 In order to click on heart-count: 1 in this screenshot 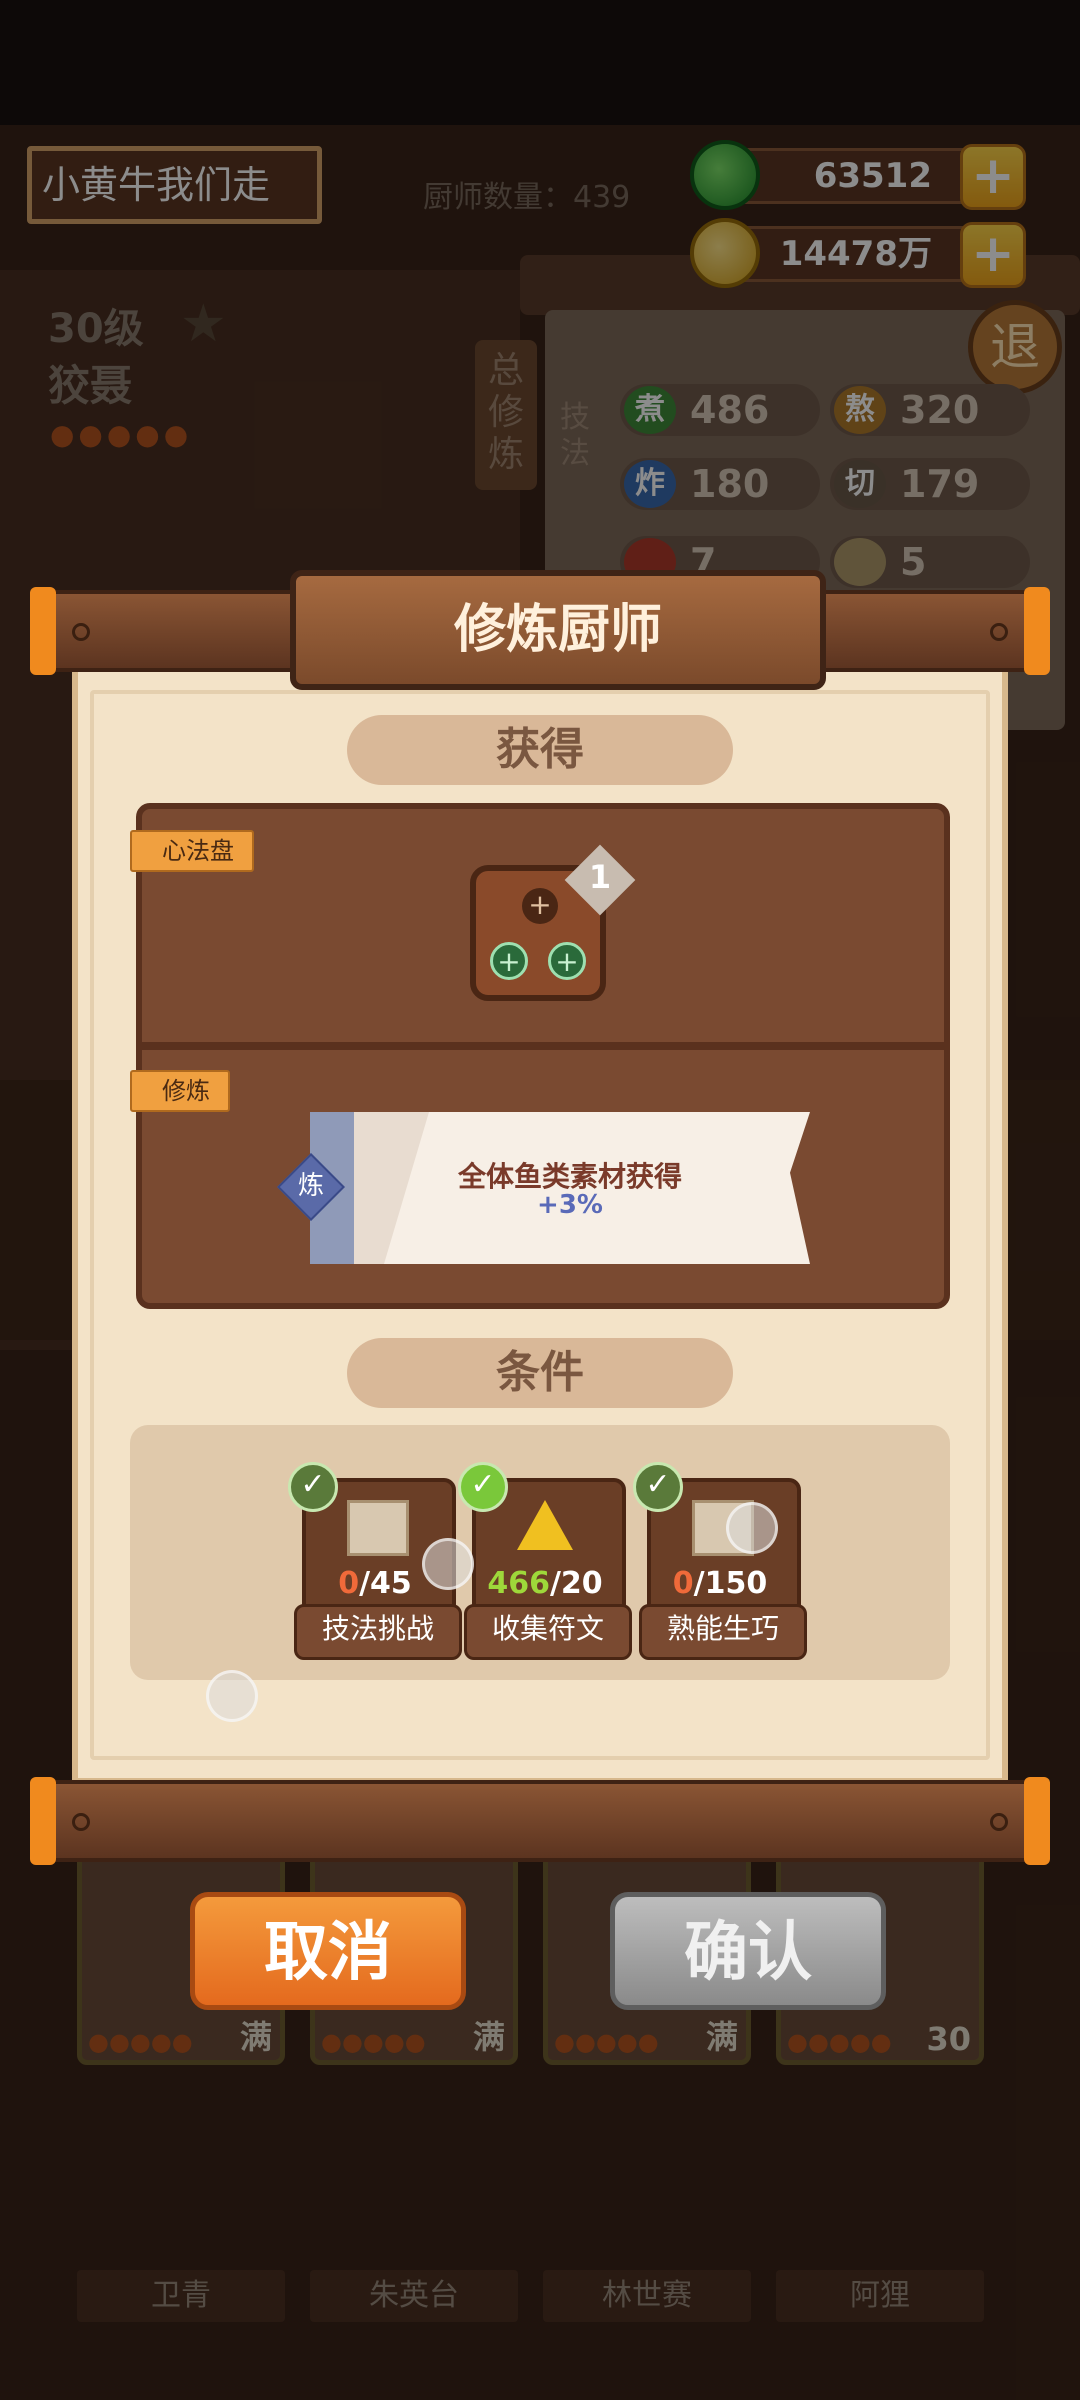, I will do `click(600, 877)`.